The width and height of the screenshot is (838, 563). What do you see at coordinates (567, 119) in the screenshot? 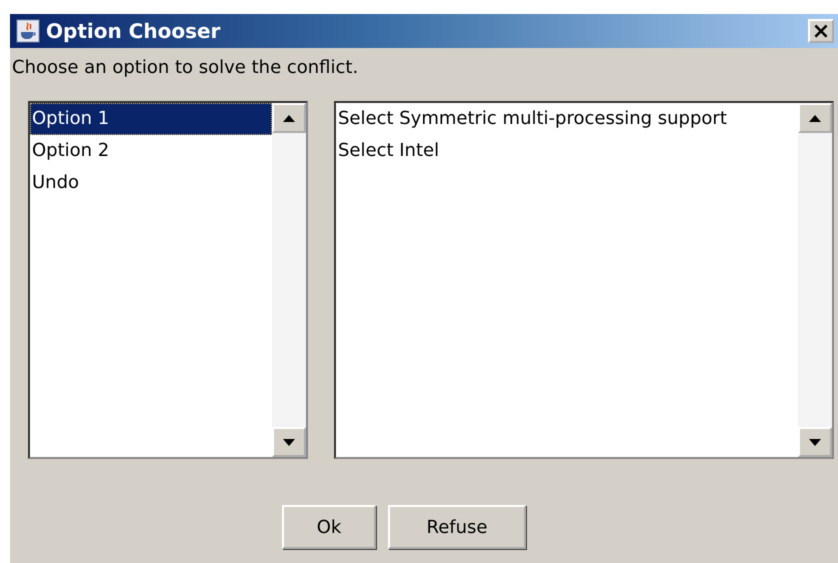
I see `action-item: Select Symmetric multi-processing support` at bounding box center [567, 119].